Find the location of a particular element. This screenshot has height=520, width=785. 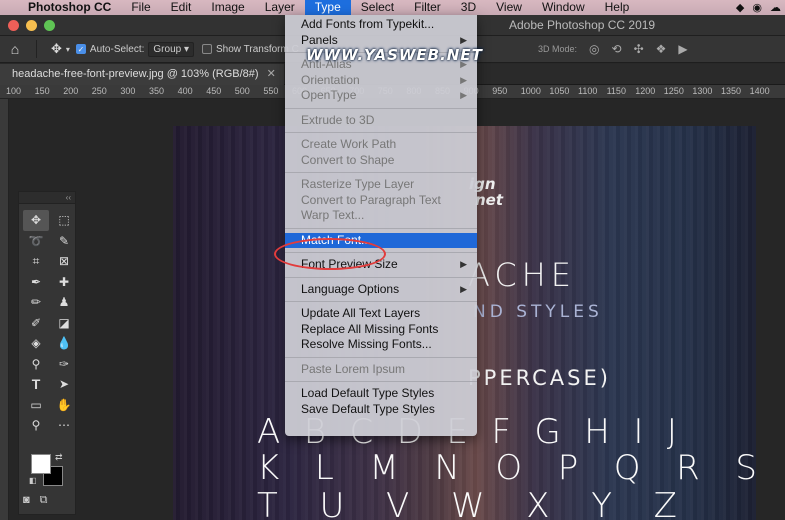

menu-item-label: Rasterize Type Layer is located at coordinates (358, 184).